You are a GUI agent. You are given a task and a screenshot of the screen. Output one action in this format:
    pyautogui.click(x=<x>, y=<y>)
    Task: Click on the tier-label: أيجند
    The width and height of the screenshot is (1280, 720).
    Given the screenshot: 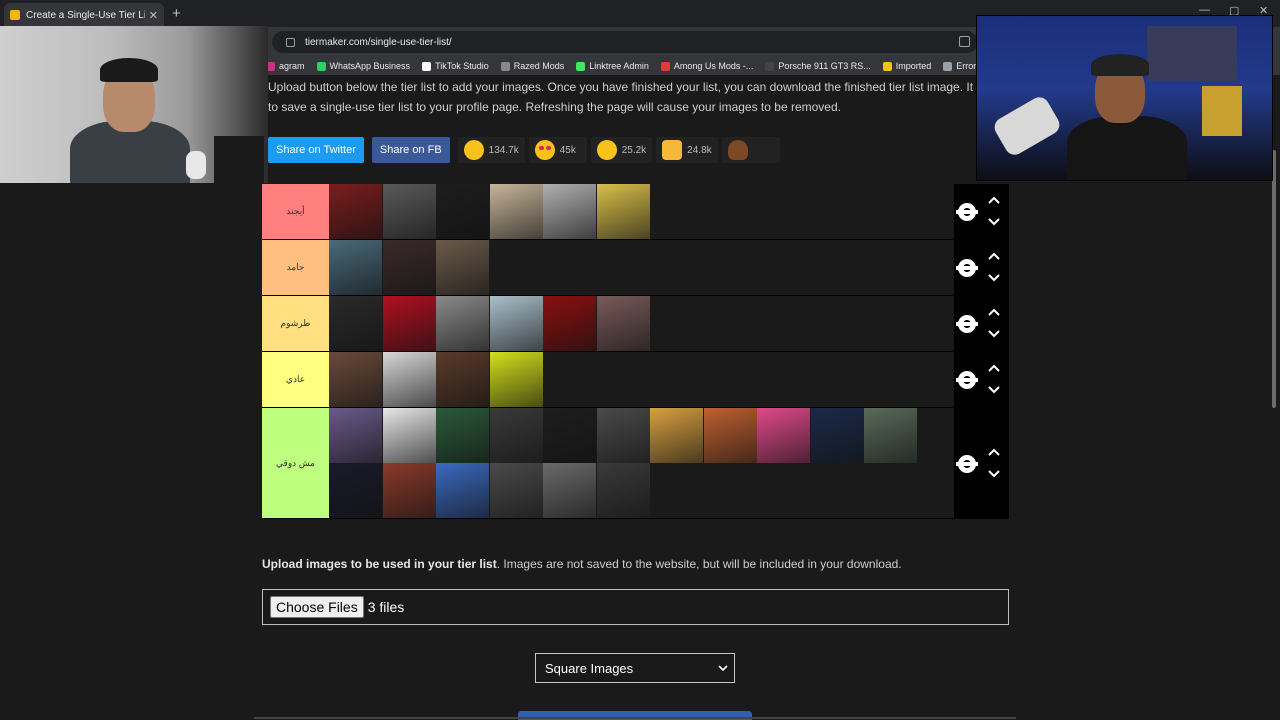 What is the action you would take?
    pyautogui.click(x=295, y=211)
    